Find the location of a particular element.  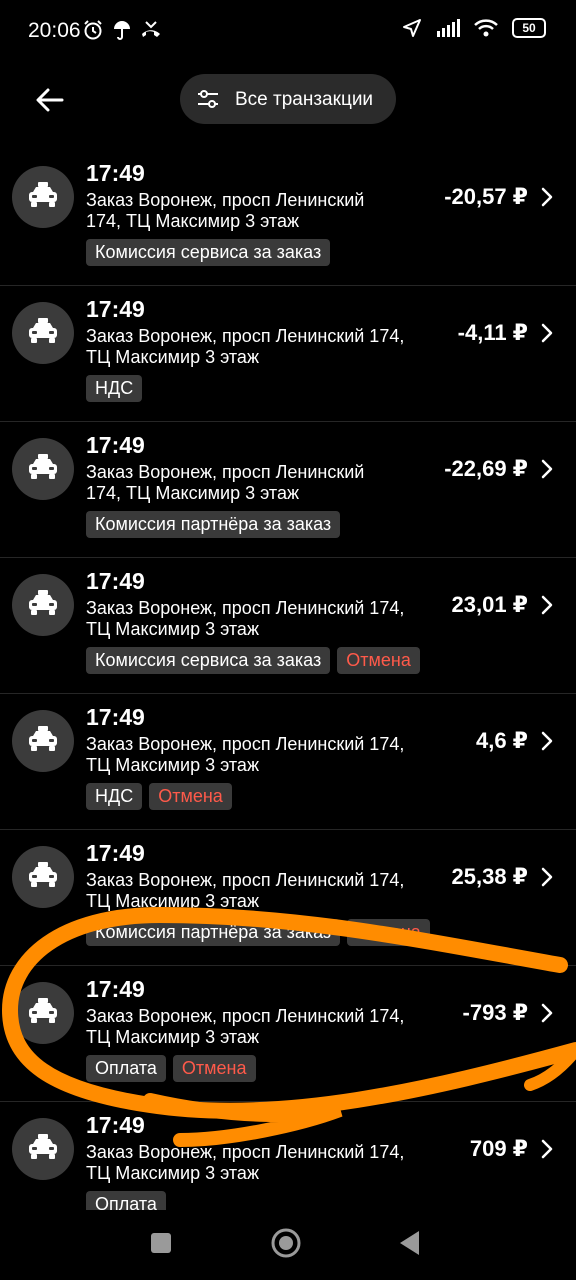

transaction-tags: НДС Отмена is located at coordinates (159, 796).